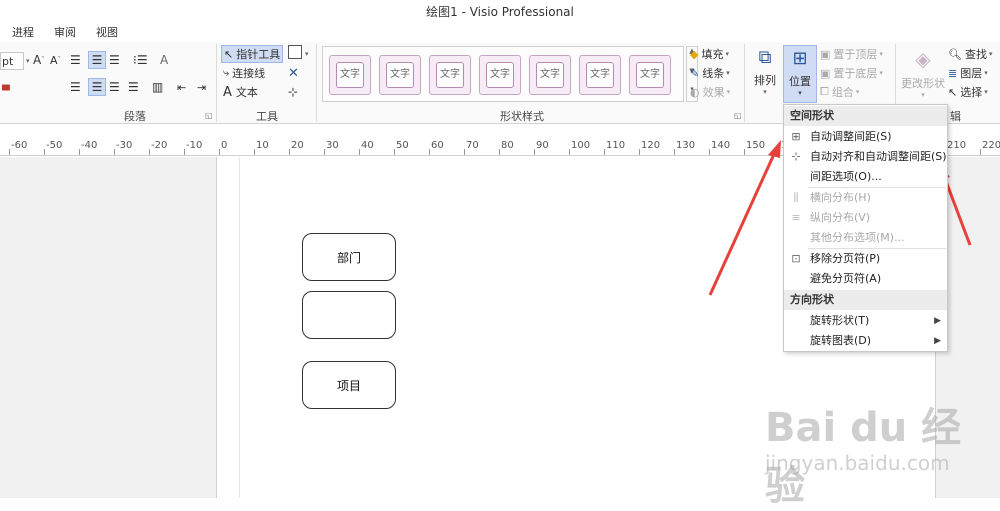 This screenshot has height=511, width=1000. I want to click on menu-item-distribute-v: ≡ 纵向分布(V), so click(865, 218).